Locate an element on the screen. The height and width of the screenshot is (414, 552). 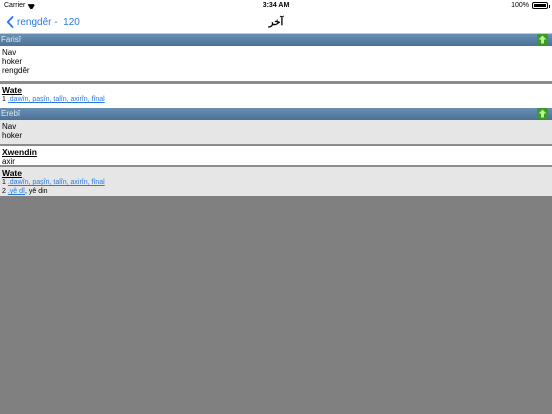
status-time: 3:34 AM is located at coordinates (276, 5).